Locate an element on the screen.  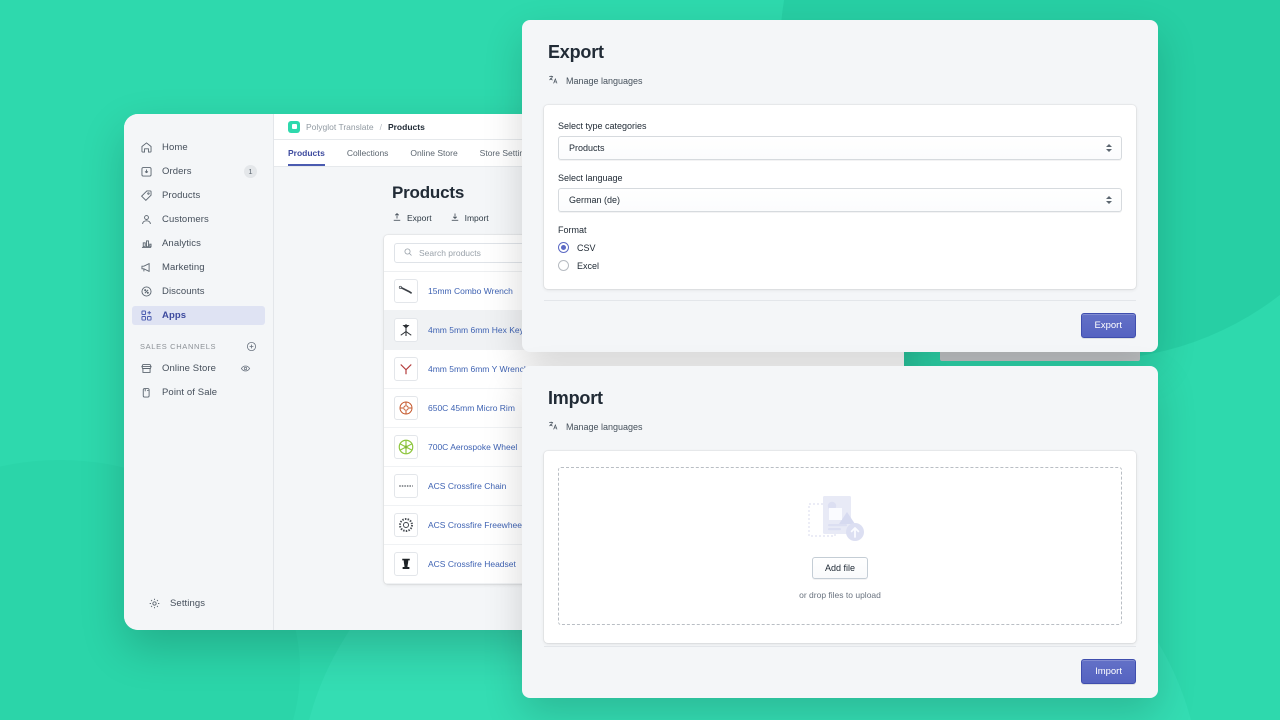
type-categories-value: Products is located at coordinates (587, 148).